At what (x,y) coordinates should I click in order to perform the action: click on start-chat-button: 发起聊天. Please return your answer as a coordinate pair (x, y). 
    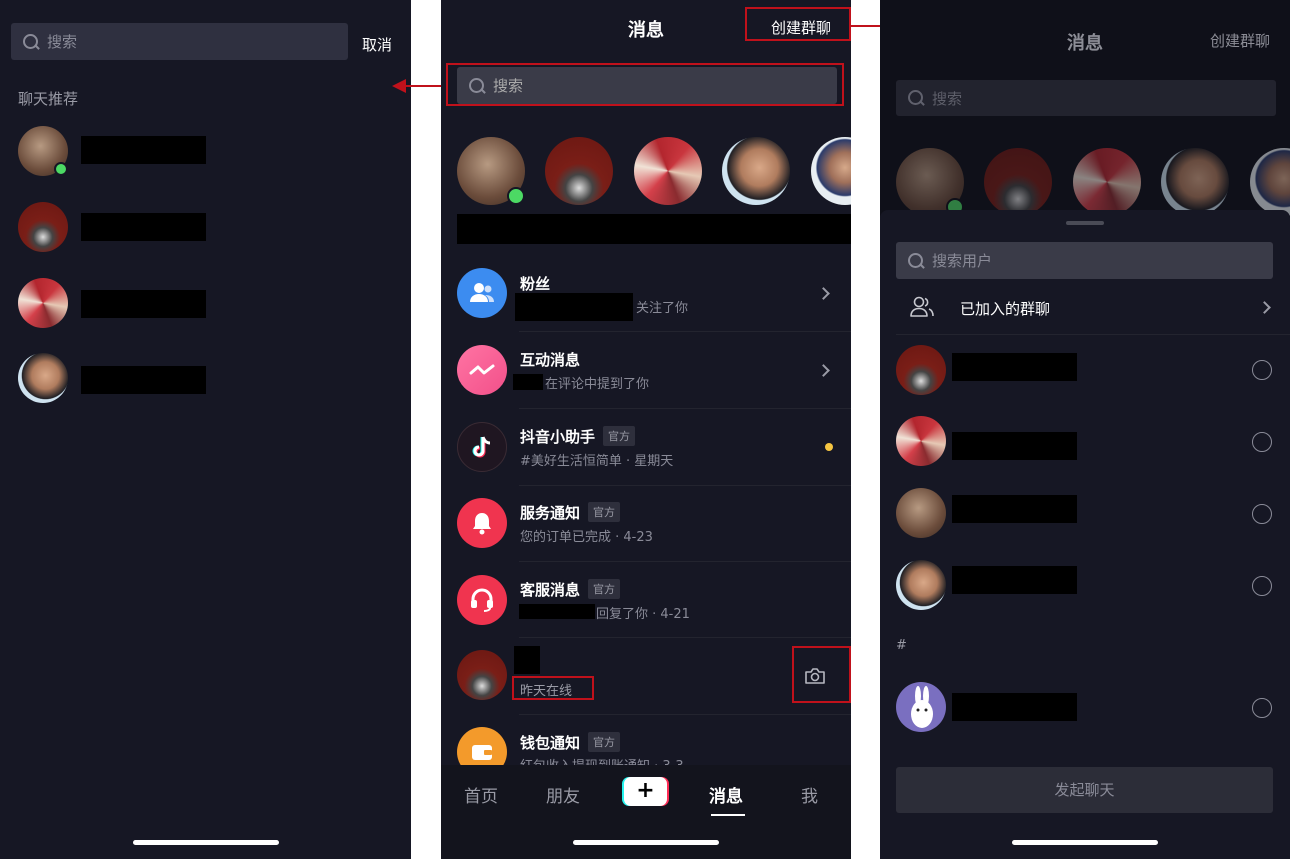
    Looking at the image, I should click on (1084, 790).